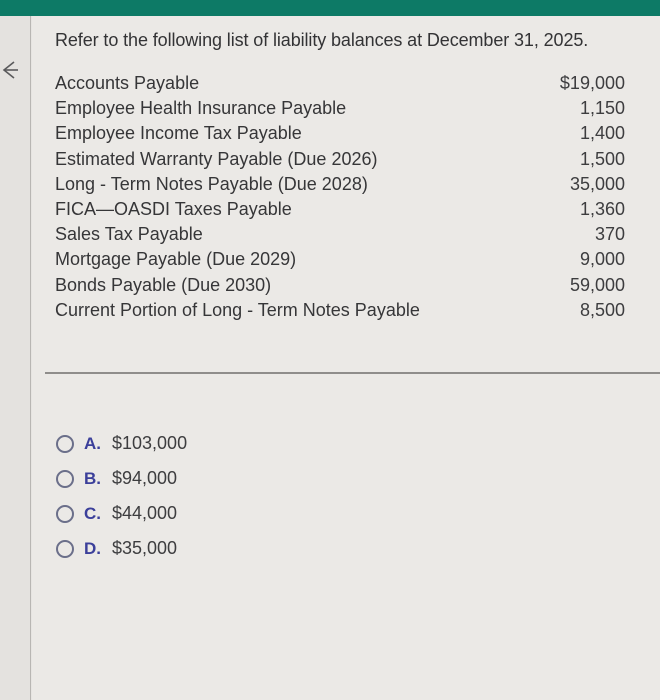 The width and height of the screenshot is (660, 700). I want to click on section-divider, so click(352, 373).